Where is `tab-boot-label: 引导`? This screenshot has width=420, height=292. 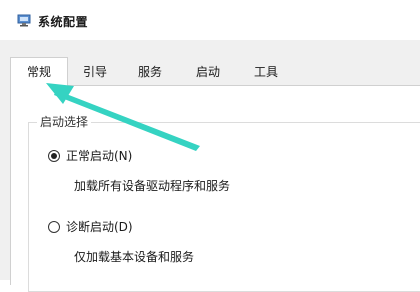 tab-boot-label: 引导 is located at coordinates (94, 72).